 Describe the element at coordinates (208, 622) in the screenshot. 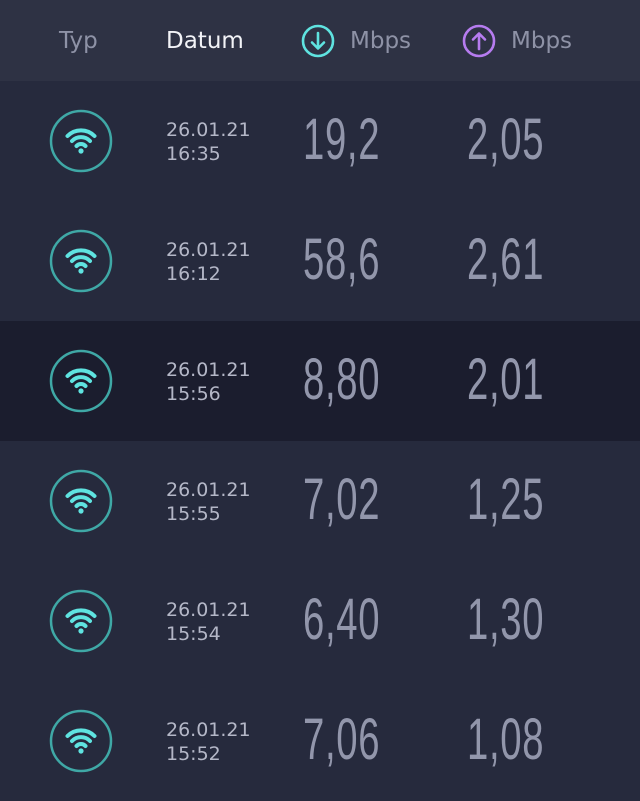

I see `result-datetime: 26.01.21 15:54` at that location.